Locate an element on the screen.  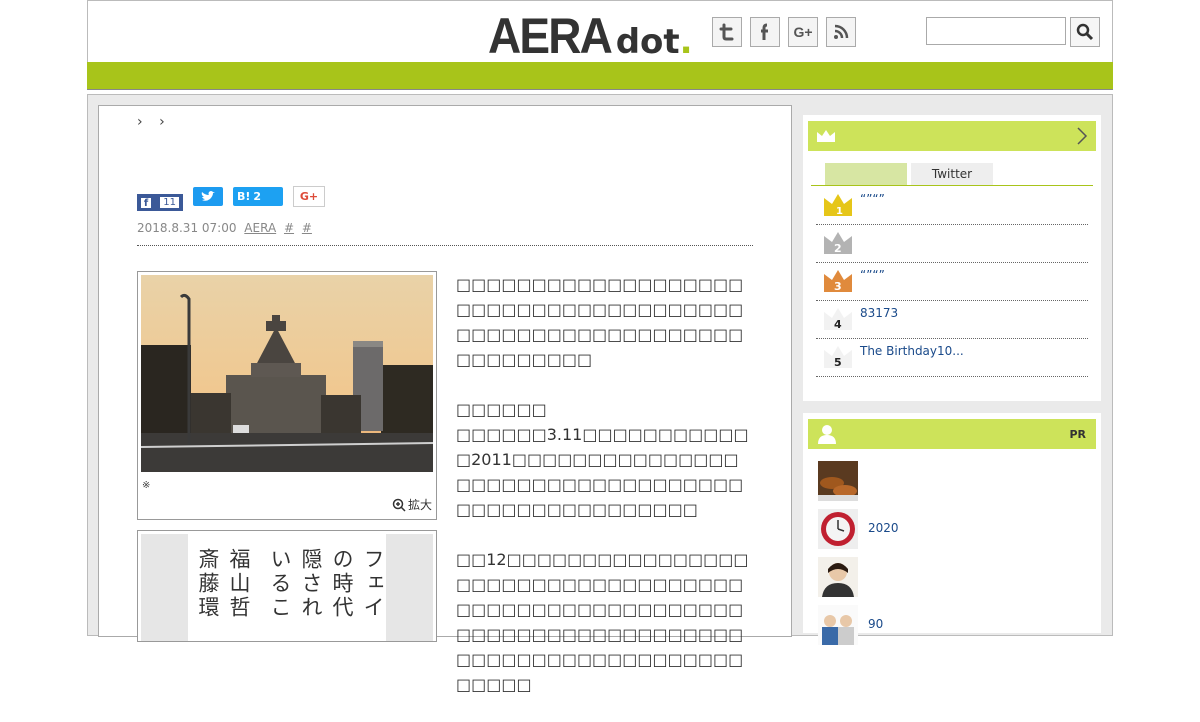
social-links: G+ is located at coordinates (784, 32).